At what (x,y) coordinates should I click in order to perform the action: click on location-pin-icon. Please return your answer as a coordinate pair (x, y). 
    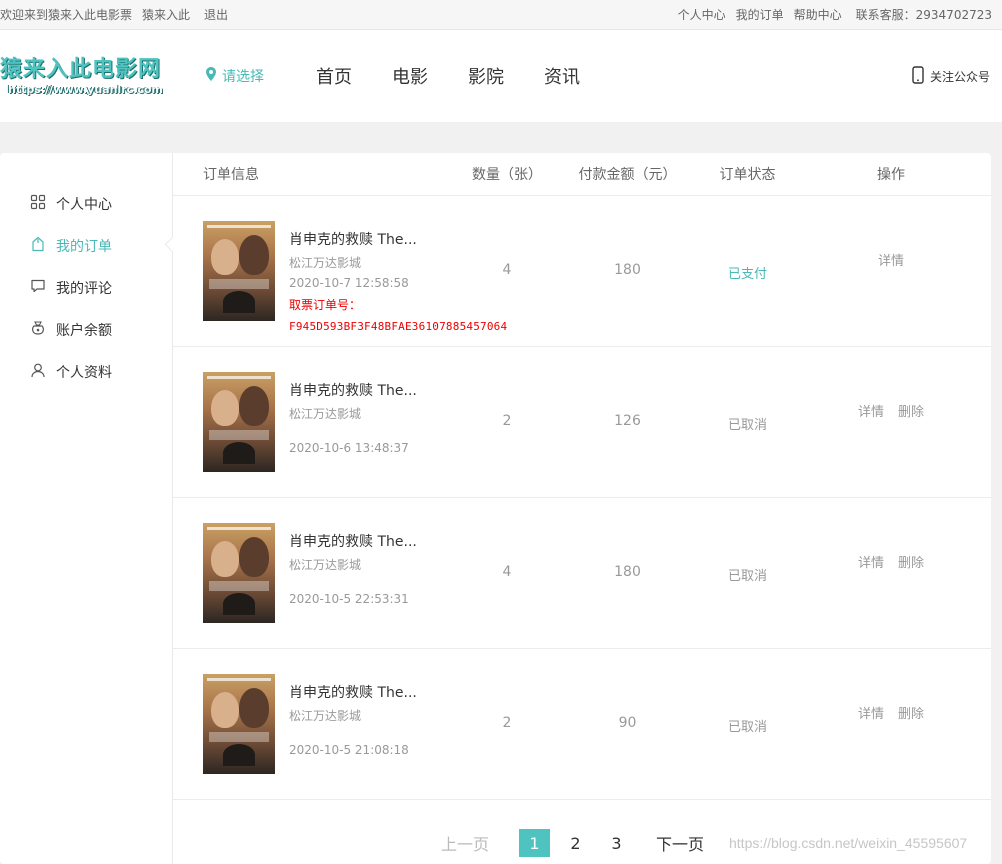
    Looking at the image, I should click on (211, 76).